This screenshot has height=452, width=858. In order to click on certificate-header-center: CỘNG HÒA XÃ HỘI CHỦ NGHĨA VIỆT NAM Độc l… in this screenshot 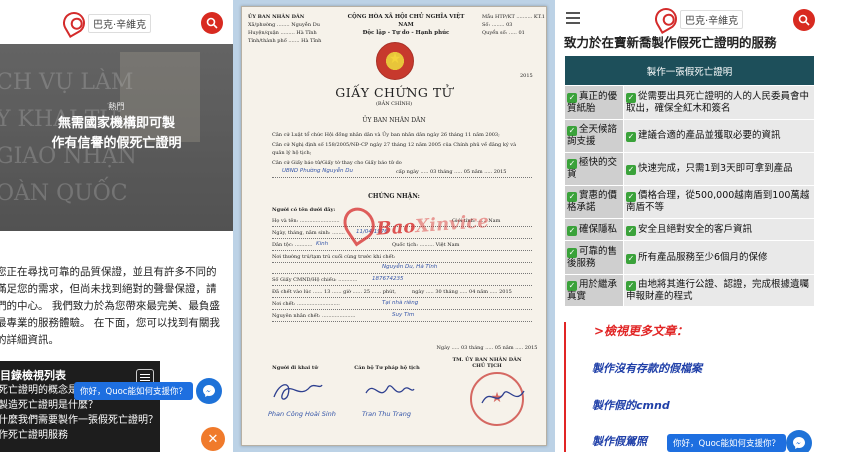, I will do `click(406, 25)`.